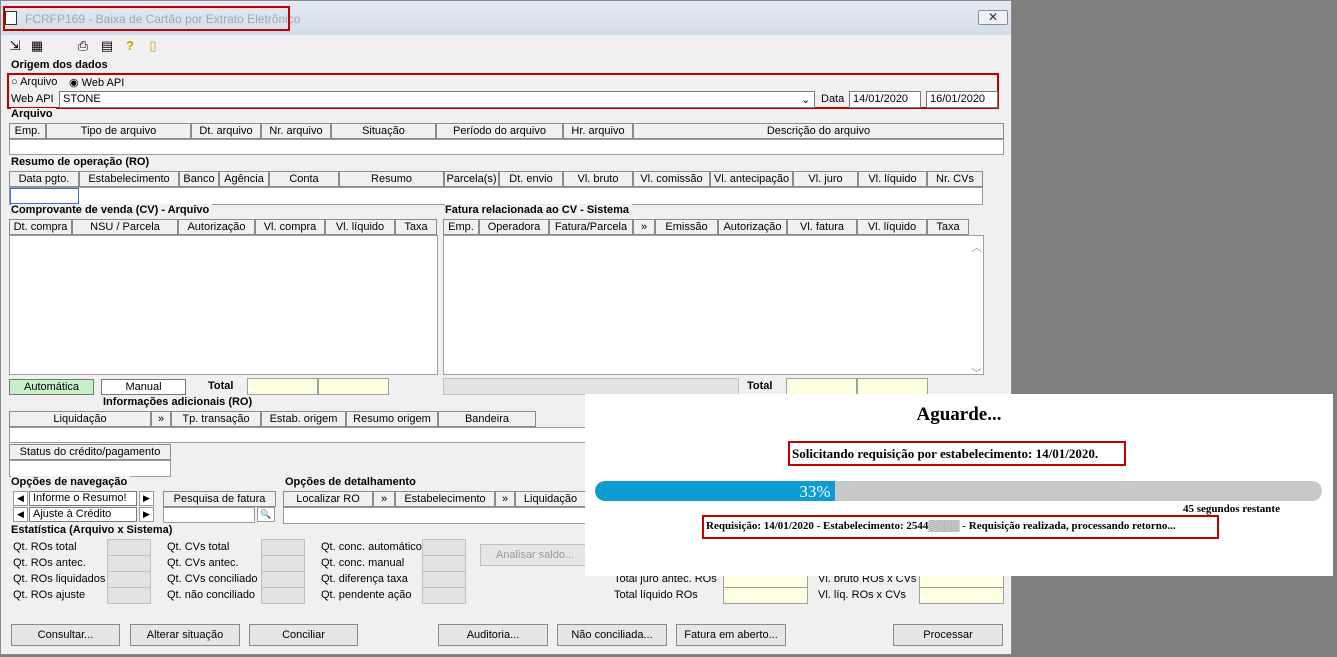 The height and width of the screenshot is (657, 1337). I want to click on col-vl-antecipacao: Vl. antecipação, so click(751, 179).